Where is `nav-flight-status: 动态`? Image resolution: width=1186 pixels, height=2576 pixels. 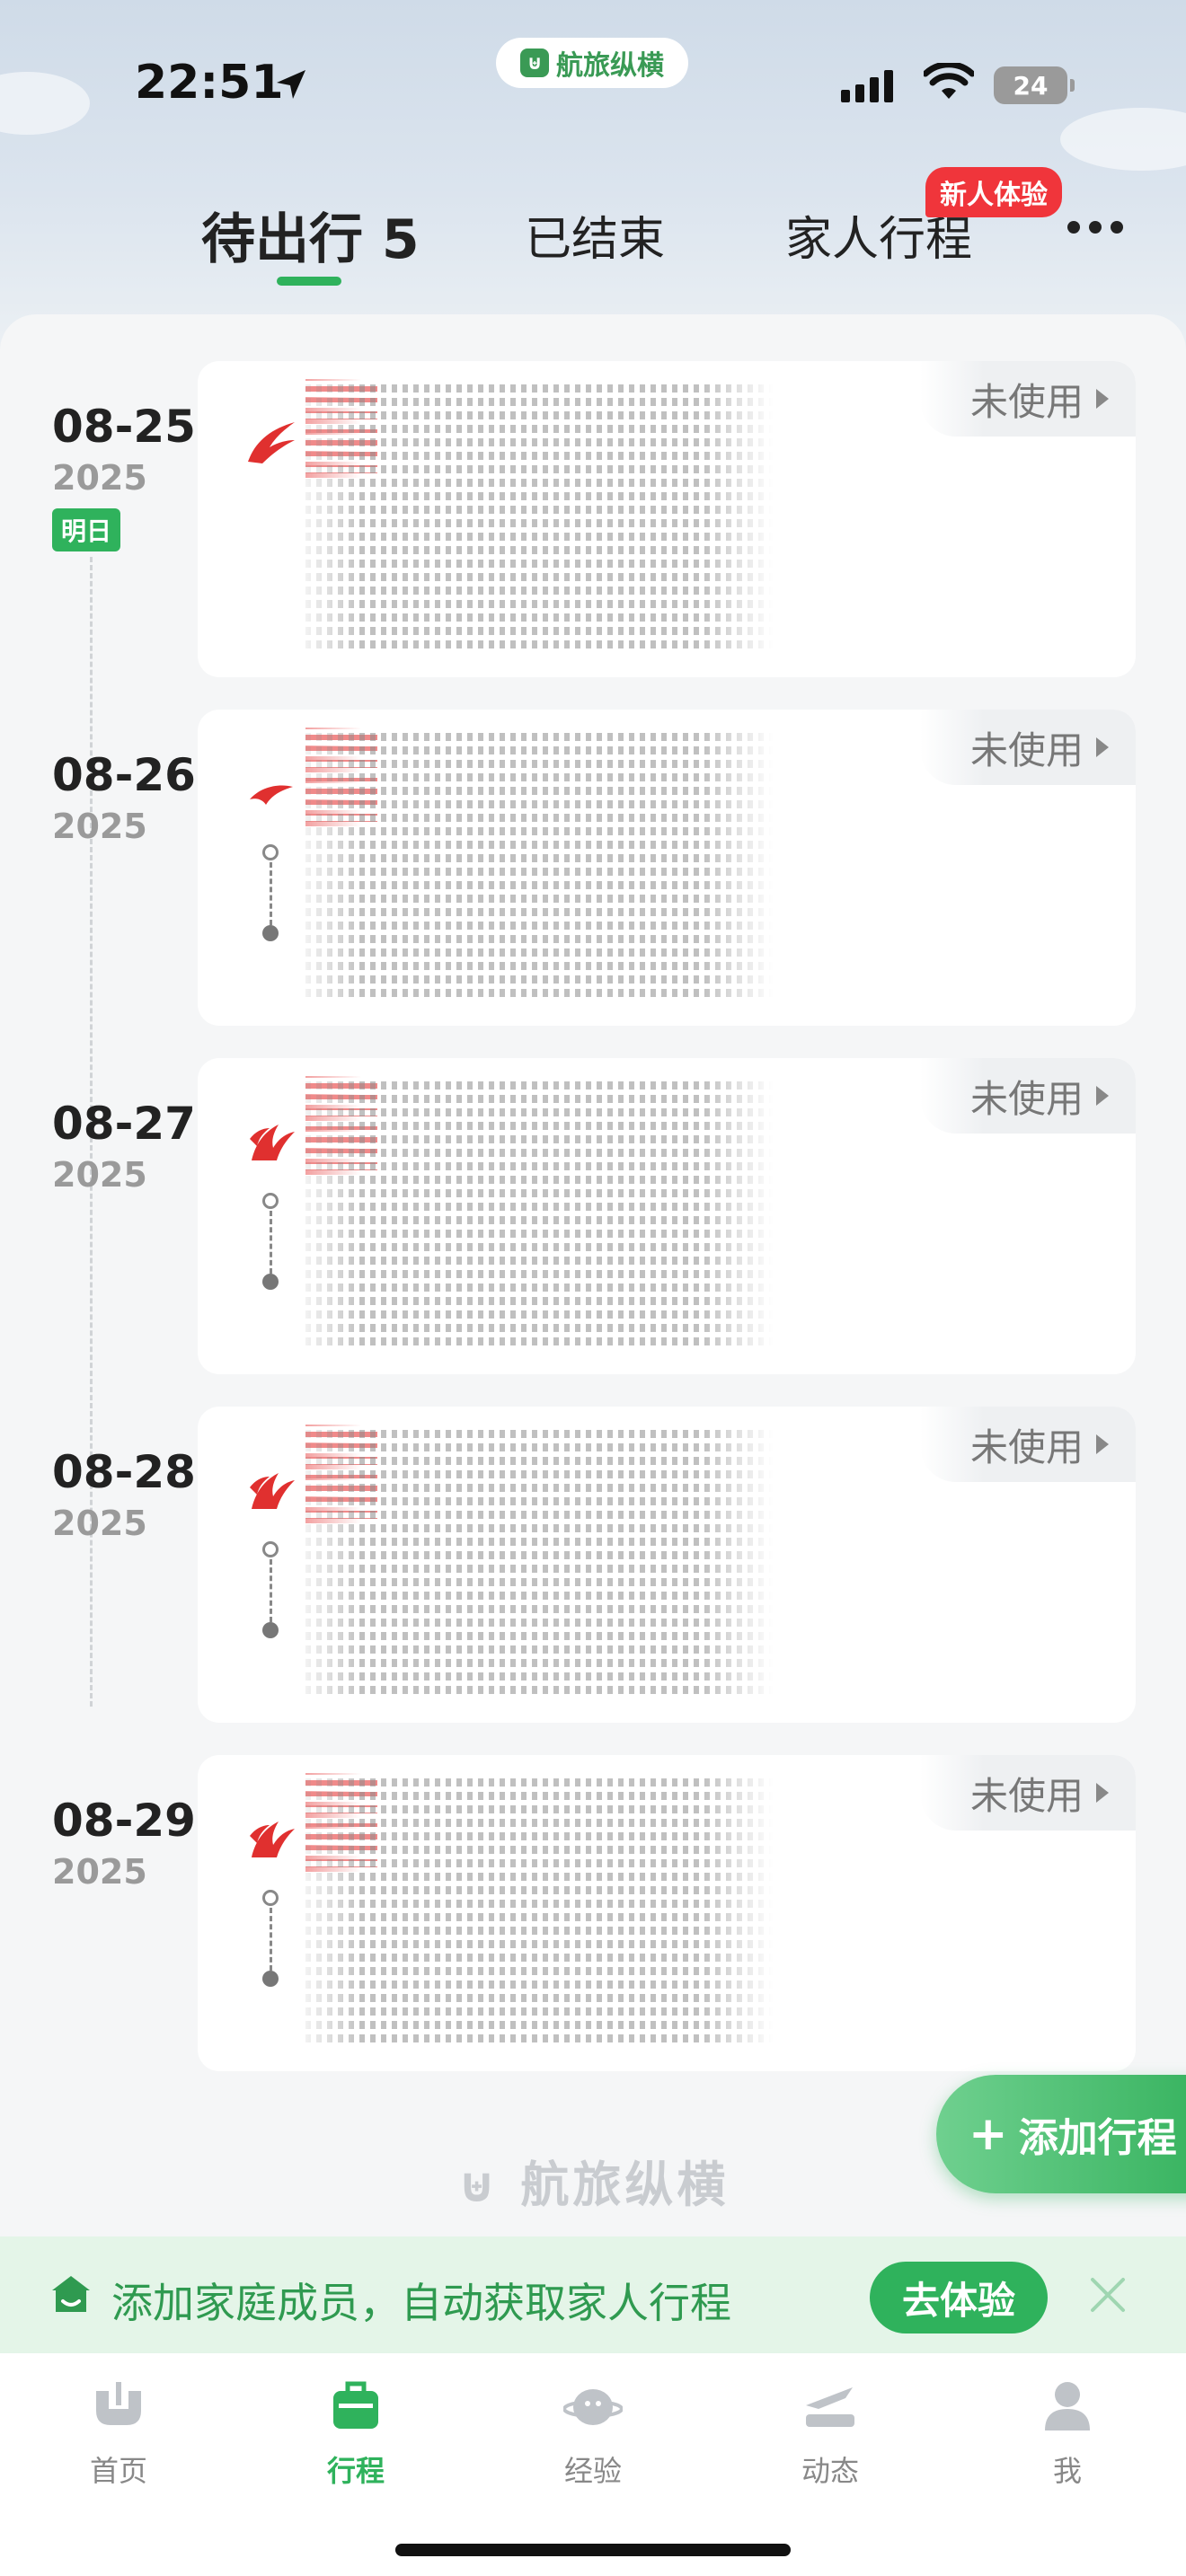
nav-flight-status: 动态 is located at coordinates (830, 2434).